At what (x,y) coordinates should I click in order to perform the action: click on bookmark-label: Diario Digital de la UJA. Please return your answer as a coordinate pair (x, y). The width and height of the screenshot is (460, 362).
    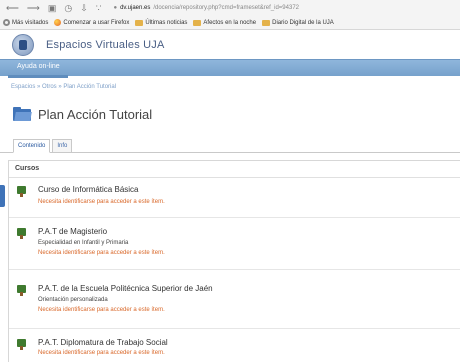
    Looking at the image, I should click on (303, 22).